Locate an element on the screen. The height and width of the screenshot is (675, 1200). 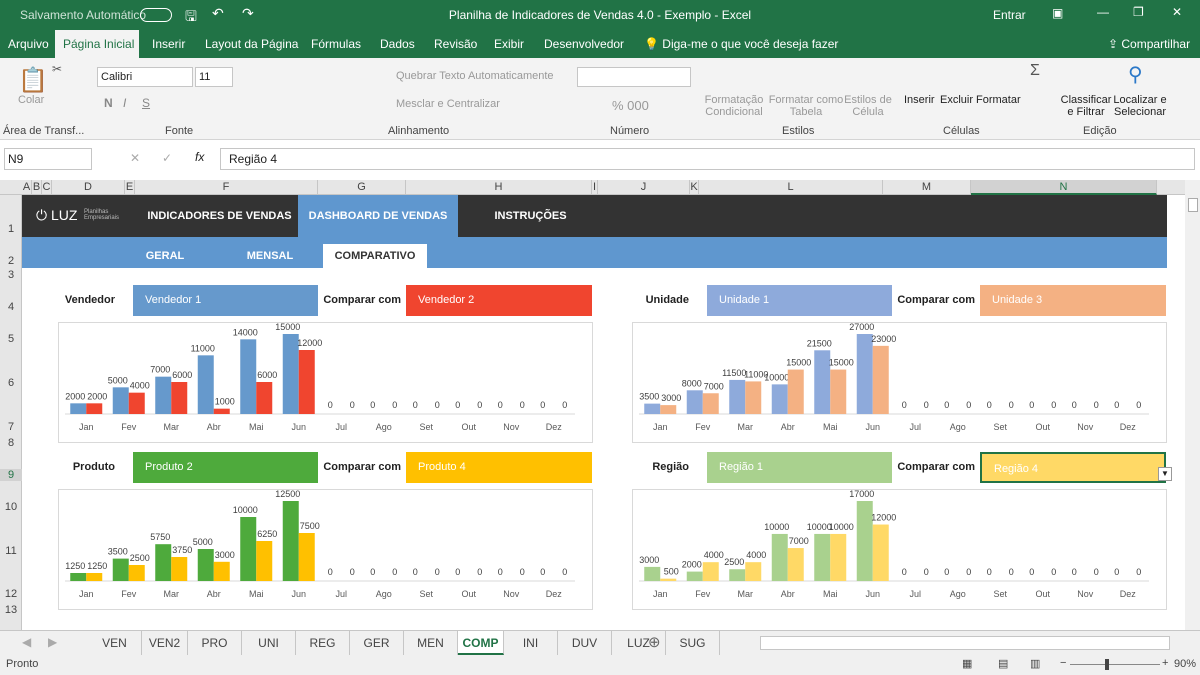
enter-icon: ✓ is located at coordinates (167, 158).